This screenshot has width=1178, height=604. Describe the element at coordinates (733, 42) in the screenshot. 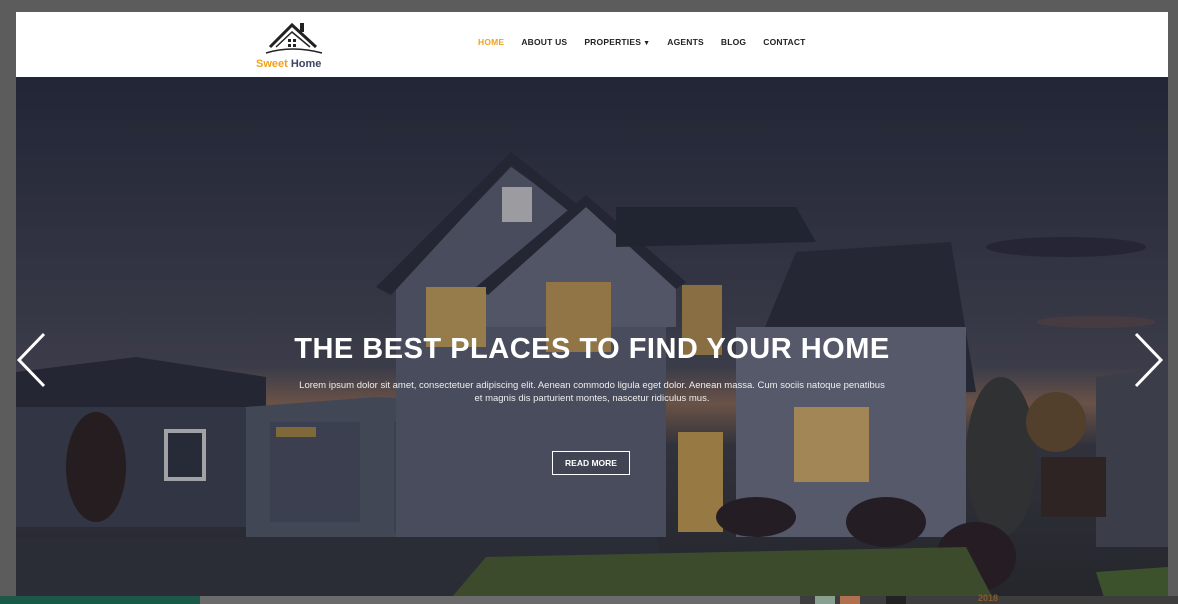

I see `nav-item-blog: BLOG` at that location.